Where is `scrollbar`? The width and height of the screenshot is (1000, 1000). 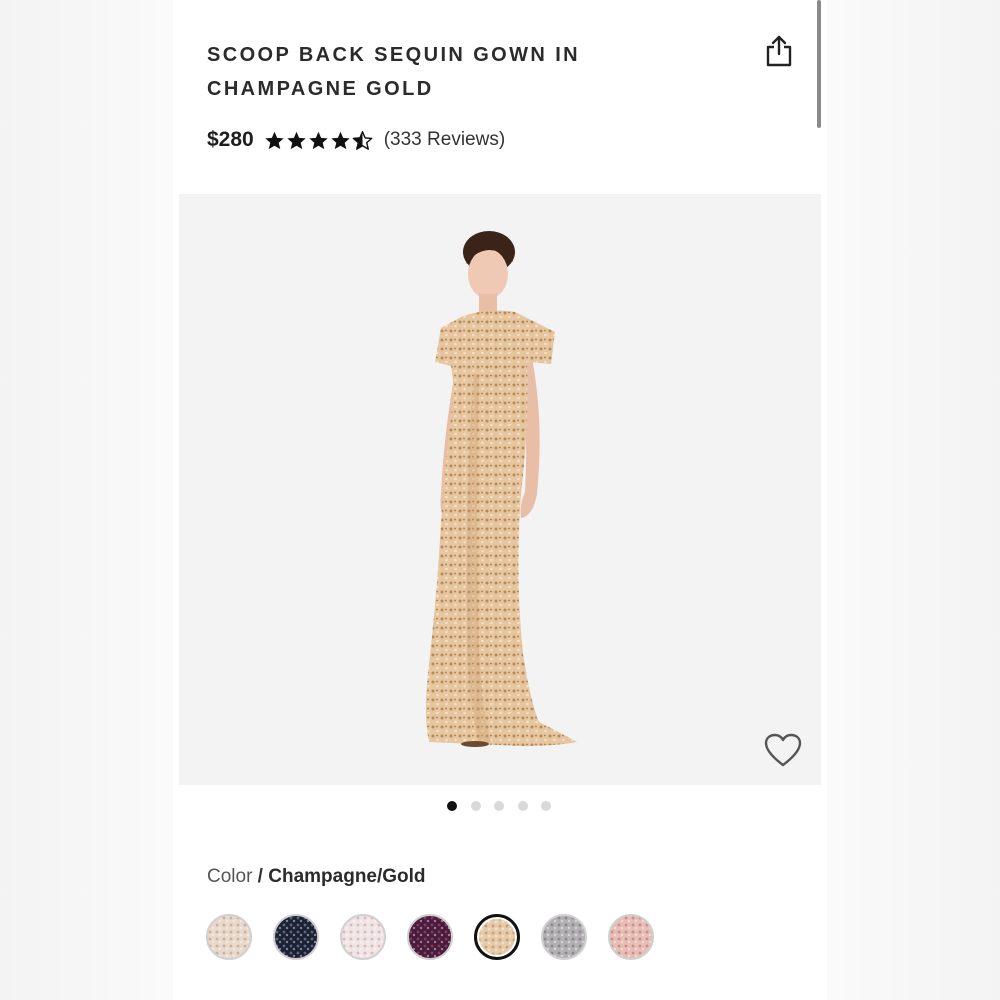 scrollbar is located at coordinates (819, 64).